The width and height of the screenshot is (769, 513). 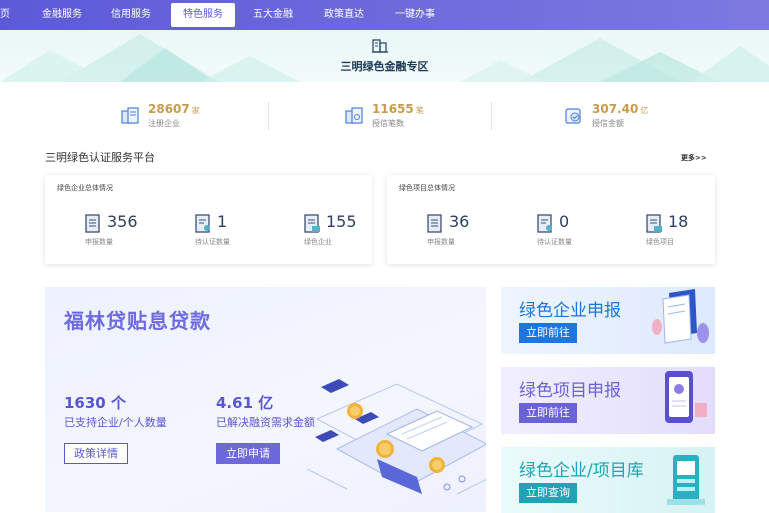 I want to click on green-database-banner: 绿色企业/项目库 立即查询, so click(x=608, y=480).